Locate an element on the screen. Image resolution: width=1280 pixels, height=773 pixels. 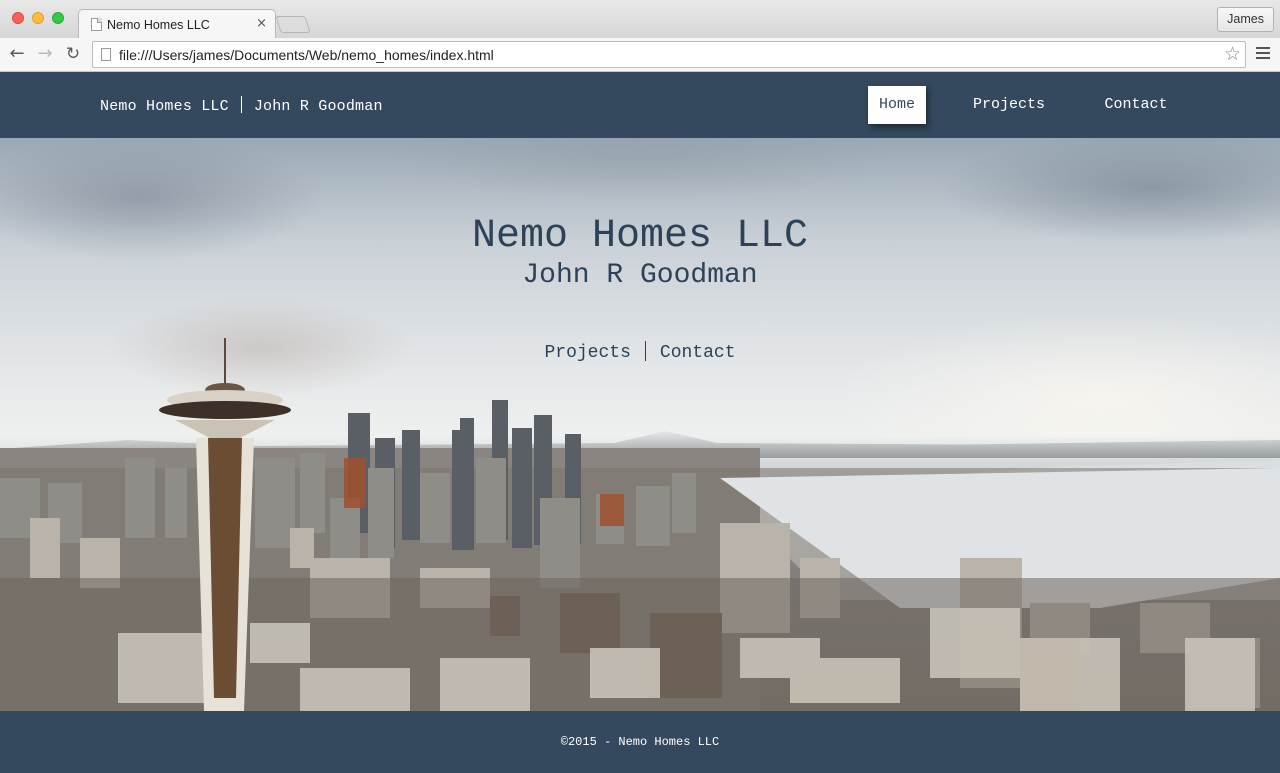
browser-titlebar: Nemo Homes LLC × James is located at coordinates (640, 19).